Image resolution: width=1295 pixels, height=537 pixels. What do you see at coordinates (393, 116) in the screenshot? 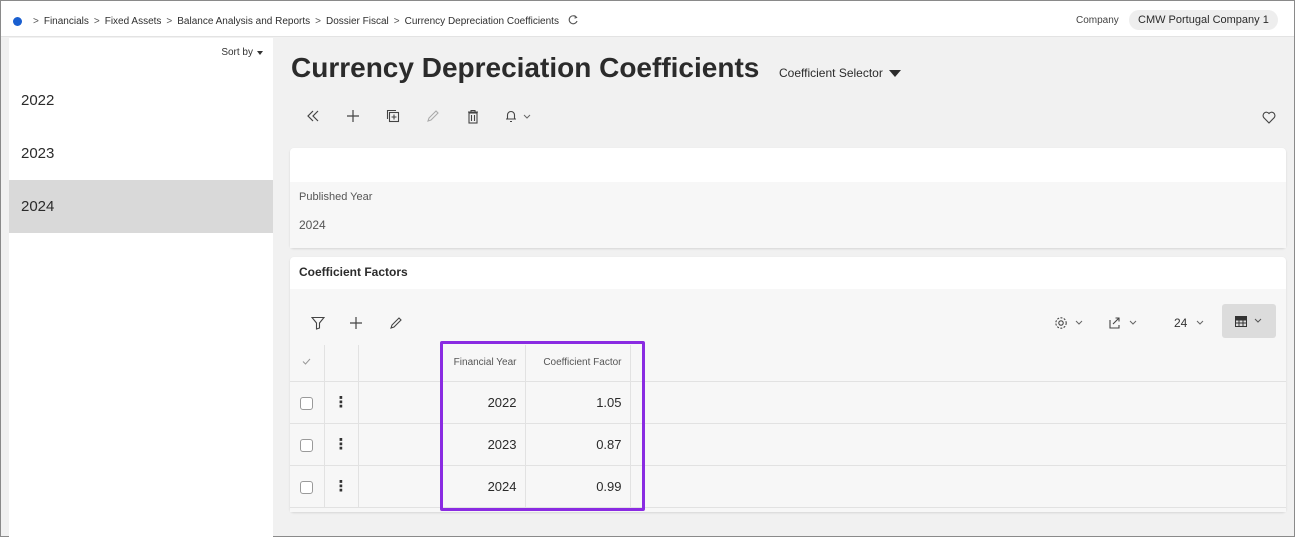
I see `duplicate-icon` at bounding box center [393, 116].